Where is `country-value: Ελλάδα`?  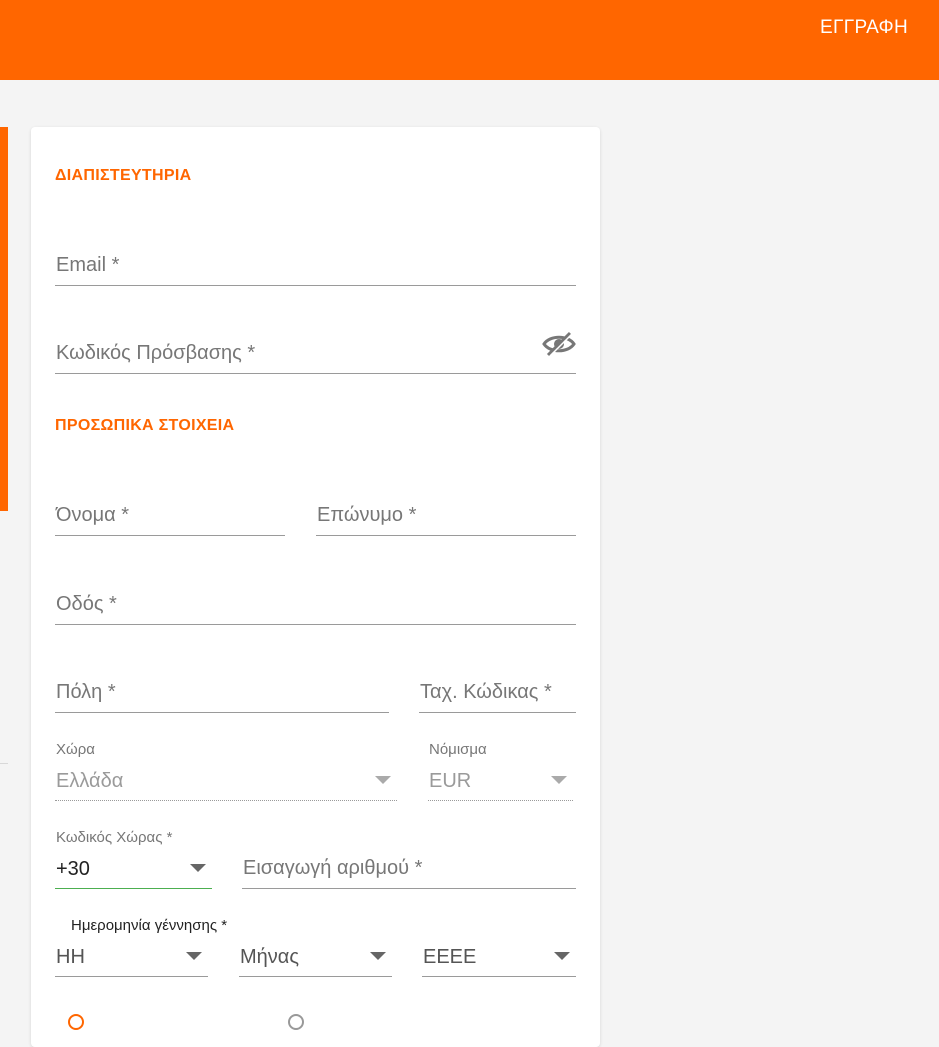 country-value: Ελλάδα is located at coordinates (90, 781).